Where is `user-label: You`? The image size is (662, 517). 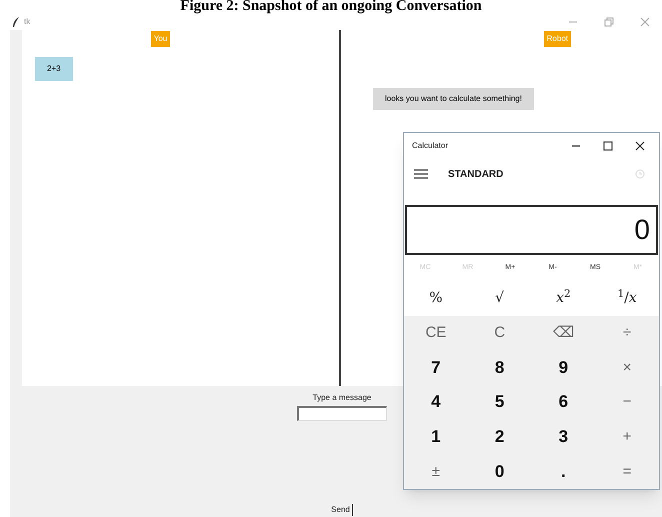
user-label: You is located at coordinates (160, 39).